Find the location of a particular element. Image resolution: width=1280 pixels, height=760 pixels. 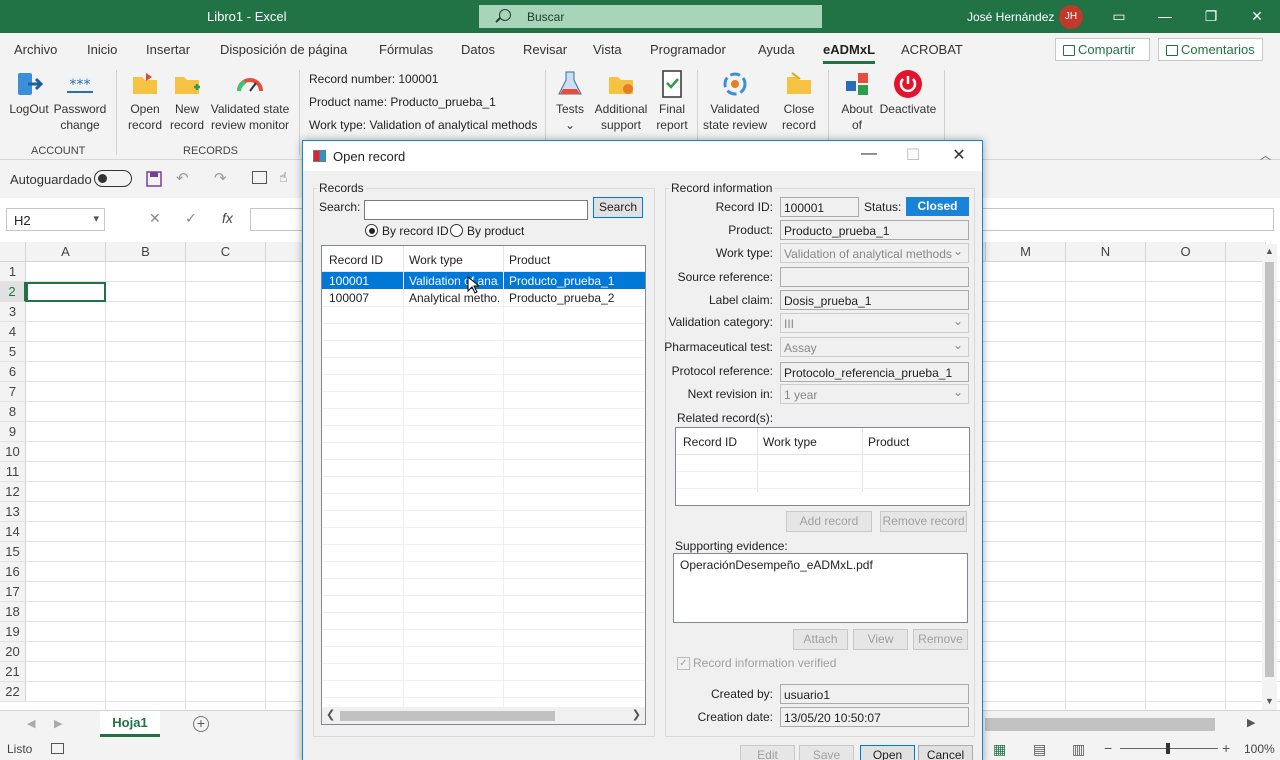

share-button: Compartir is located at coordinates (1102, 49).